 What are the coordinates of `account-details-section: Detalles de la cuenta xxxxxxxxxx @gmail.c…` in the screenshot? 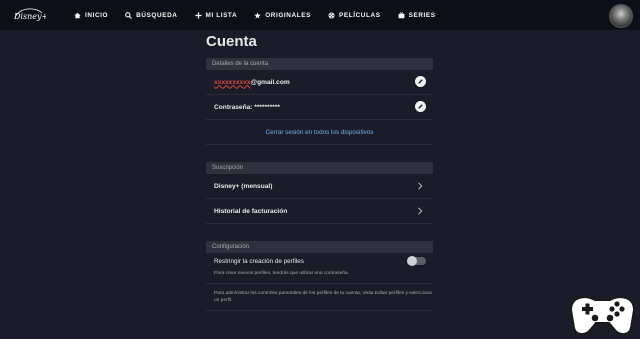 It's located at (319, 101).